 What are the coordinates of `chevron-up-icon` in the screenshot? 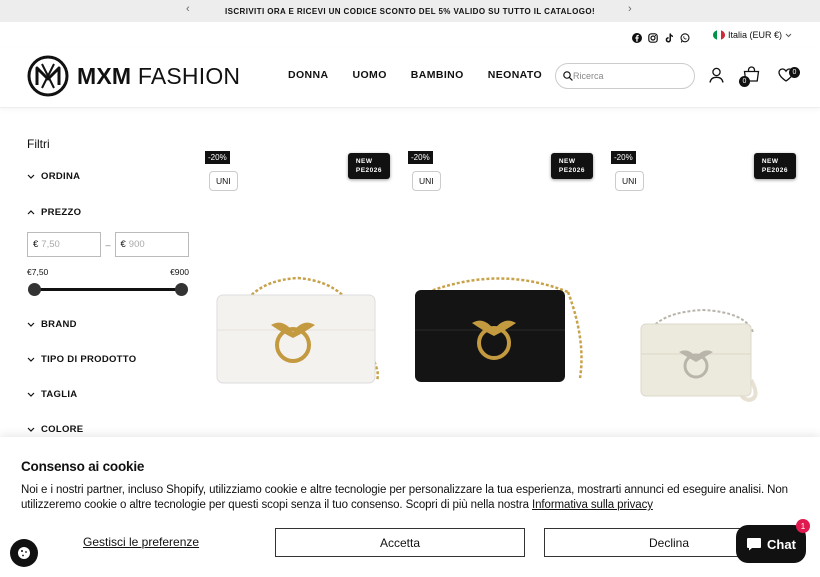 It's located at (31, 212).